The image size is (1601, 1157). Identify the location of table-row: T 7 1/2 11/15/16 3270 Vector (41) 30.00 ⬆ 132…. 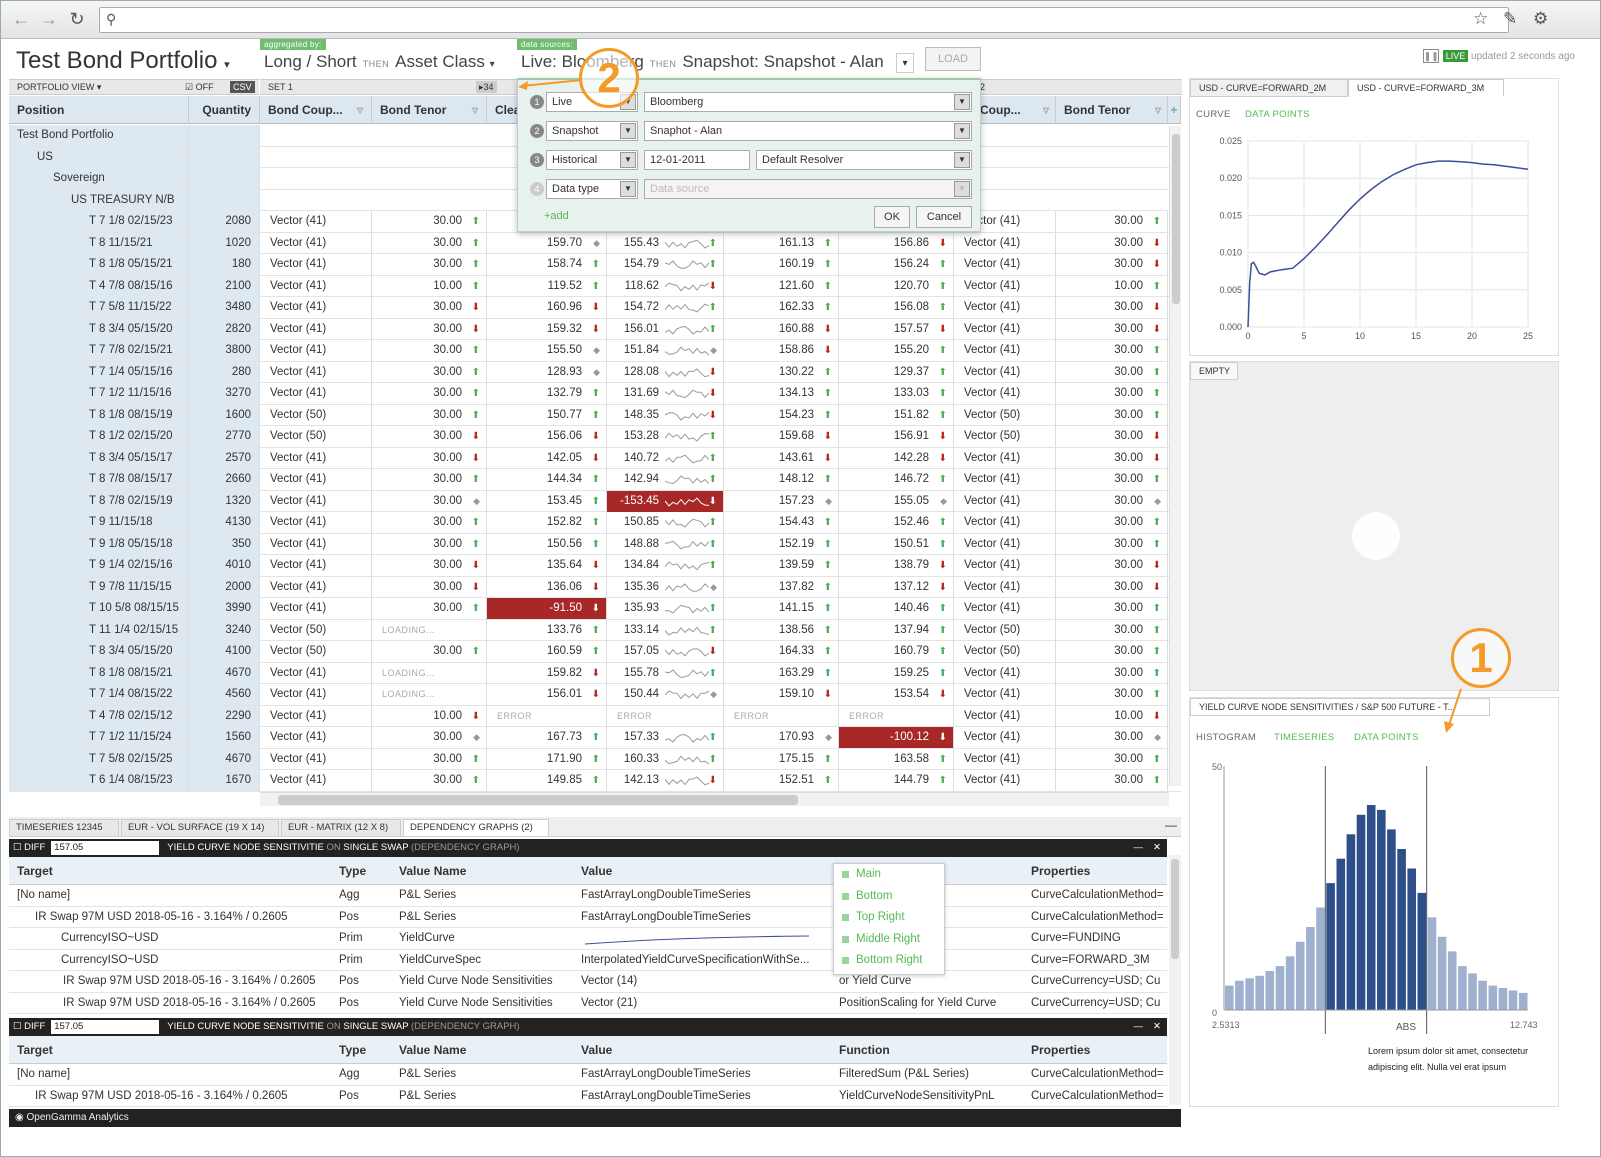
(595, 394).